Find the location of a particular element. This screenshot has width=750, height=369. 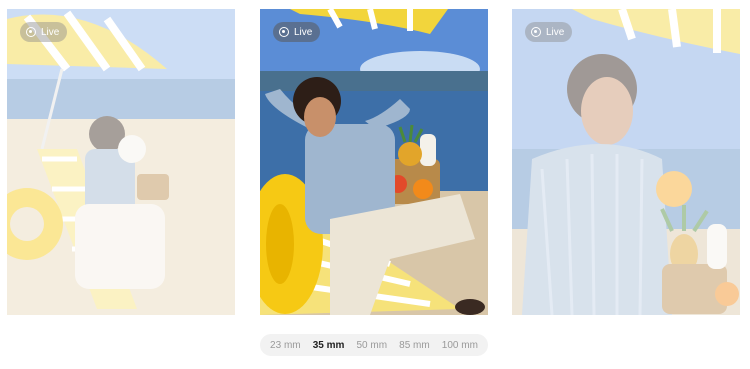

focal-option-50mm: 50 mm is located at coordinates (371, 345).